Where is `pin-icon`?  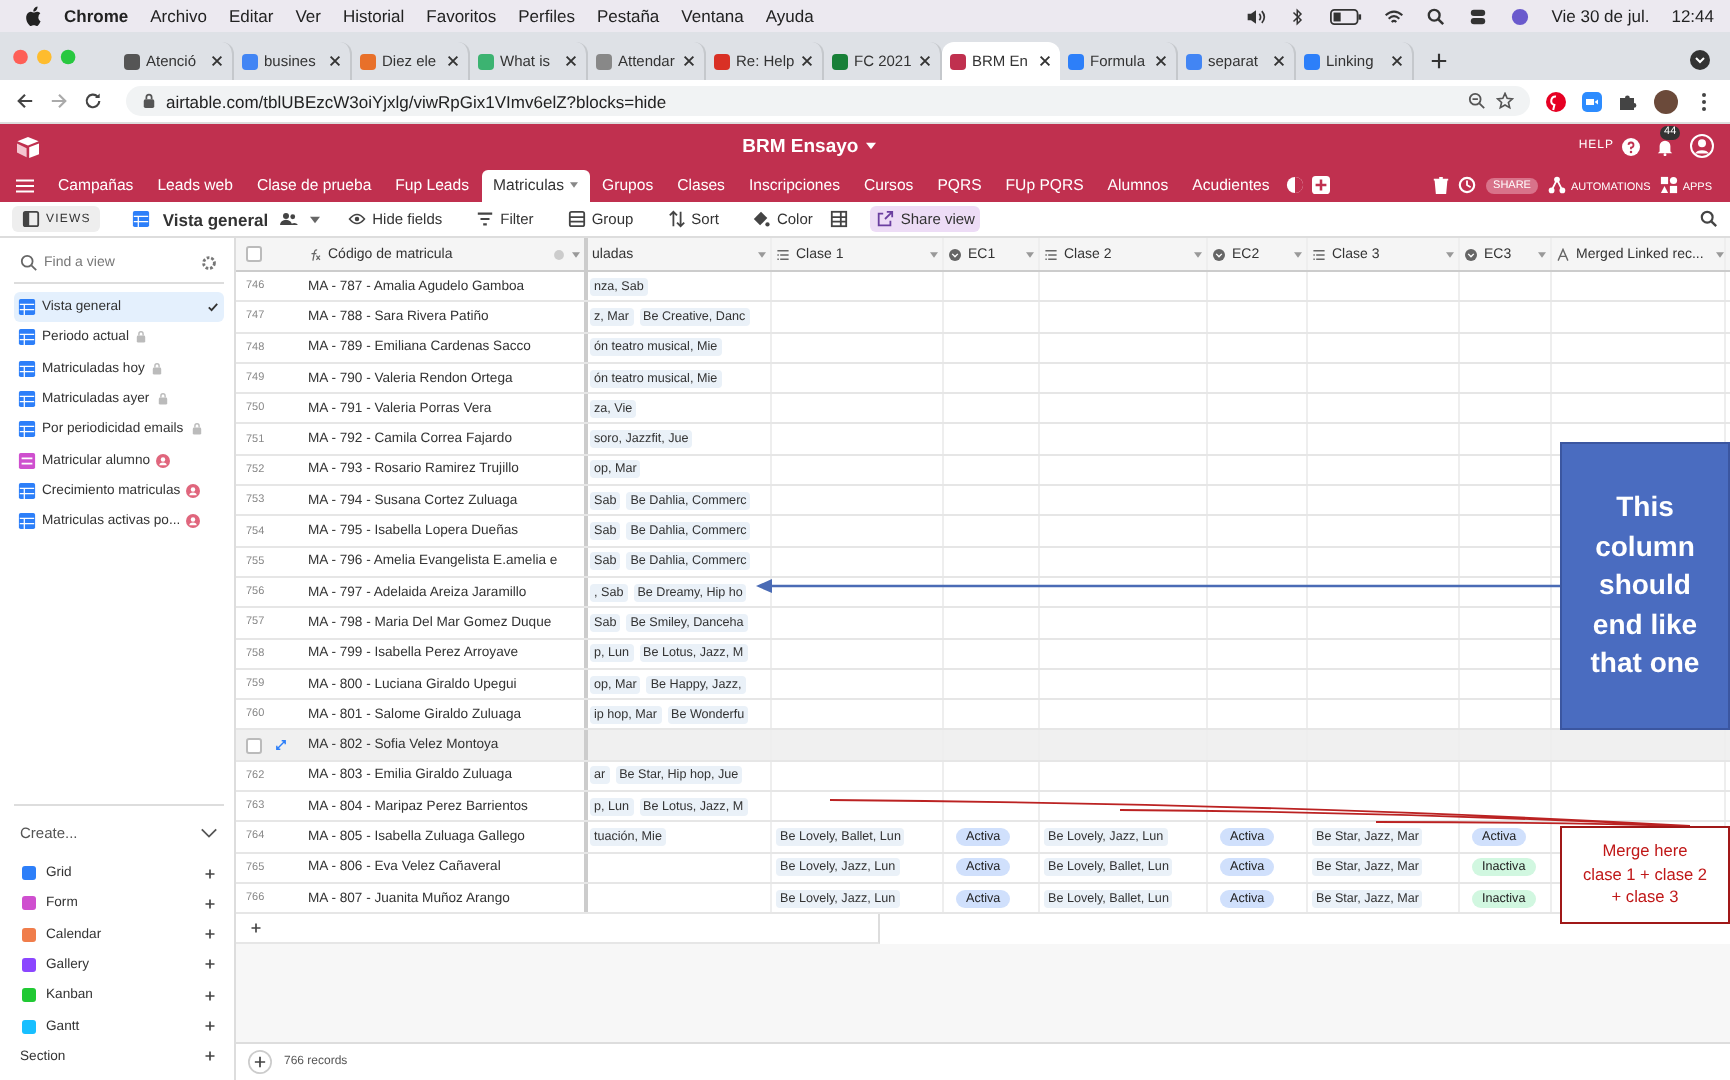 pin-icon is located at coordinates (1556, 101).